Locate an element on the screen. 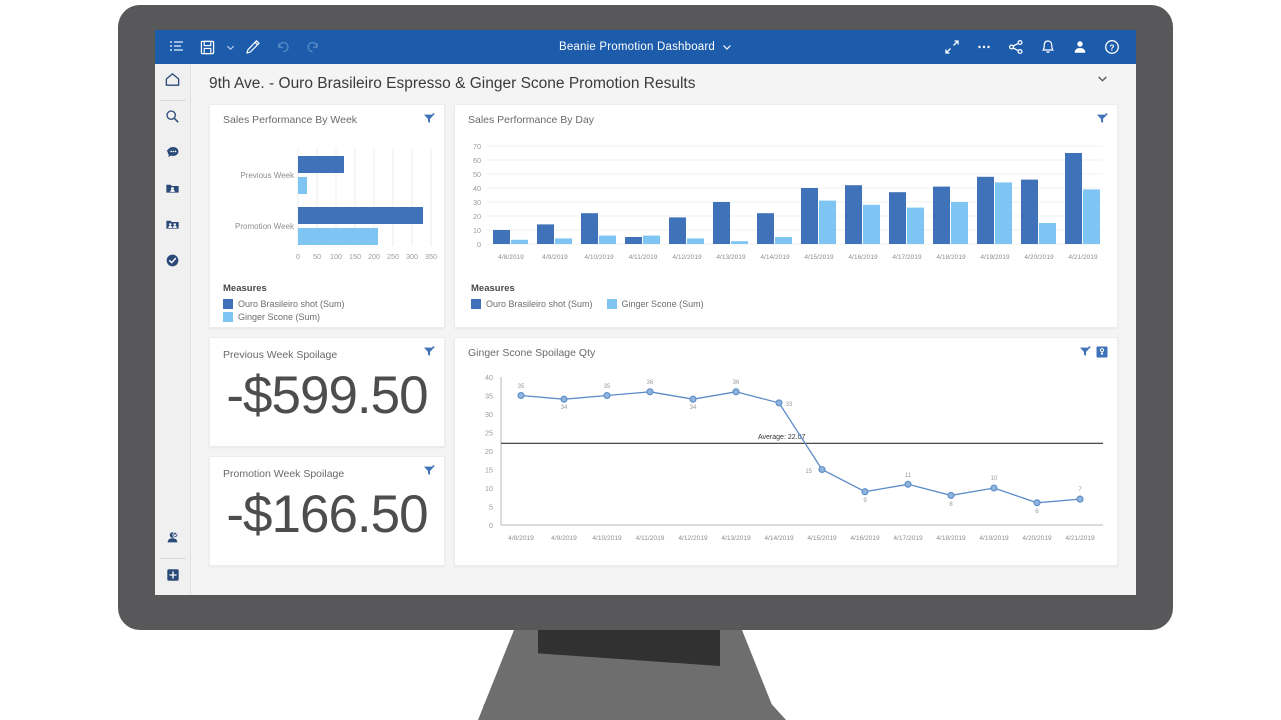 Image resolution: width=1281 pixels, height=720 pixels. menu-list-icon is located at coordinates (177, 47).